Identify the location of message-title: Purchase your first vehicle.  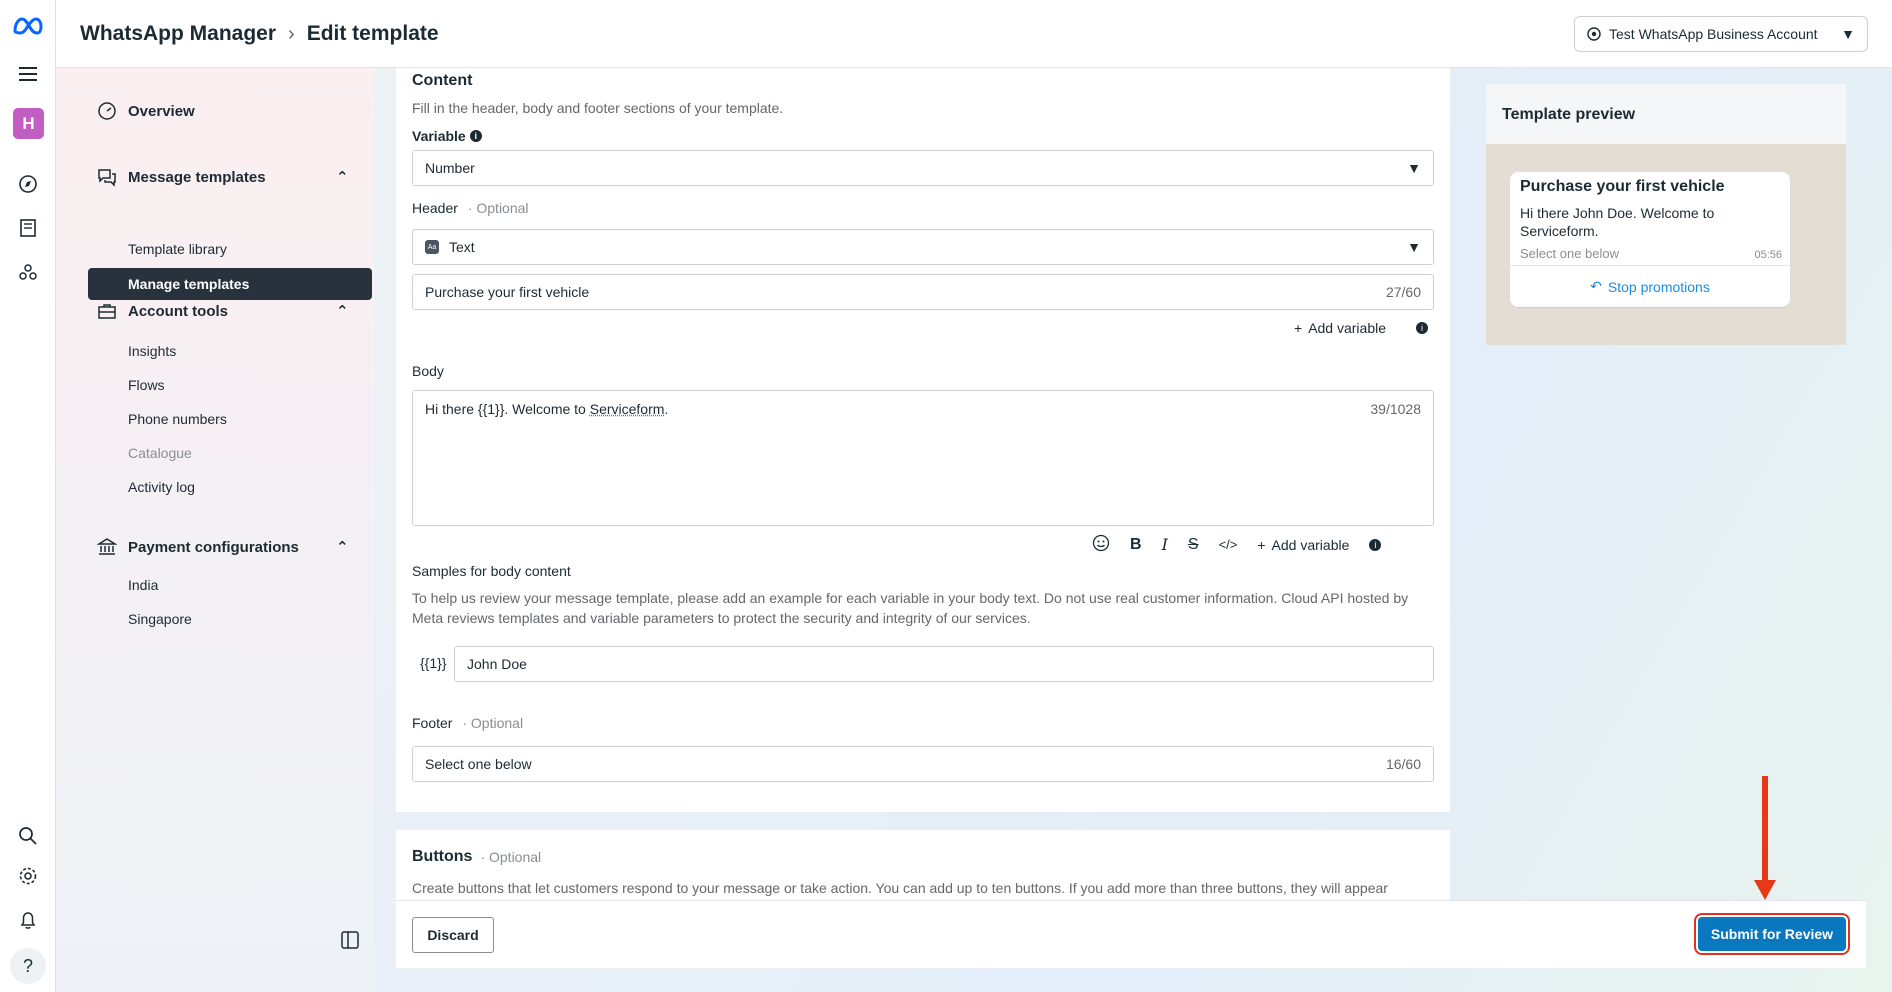
(1622, 186).